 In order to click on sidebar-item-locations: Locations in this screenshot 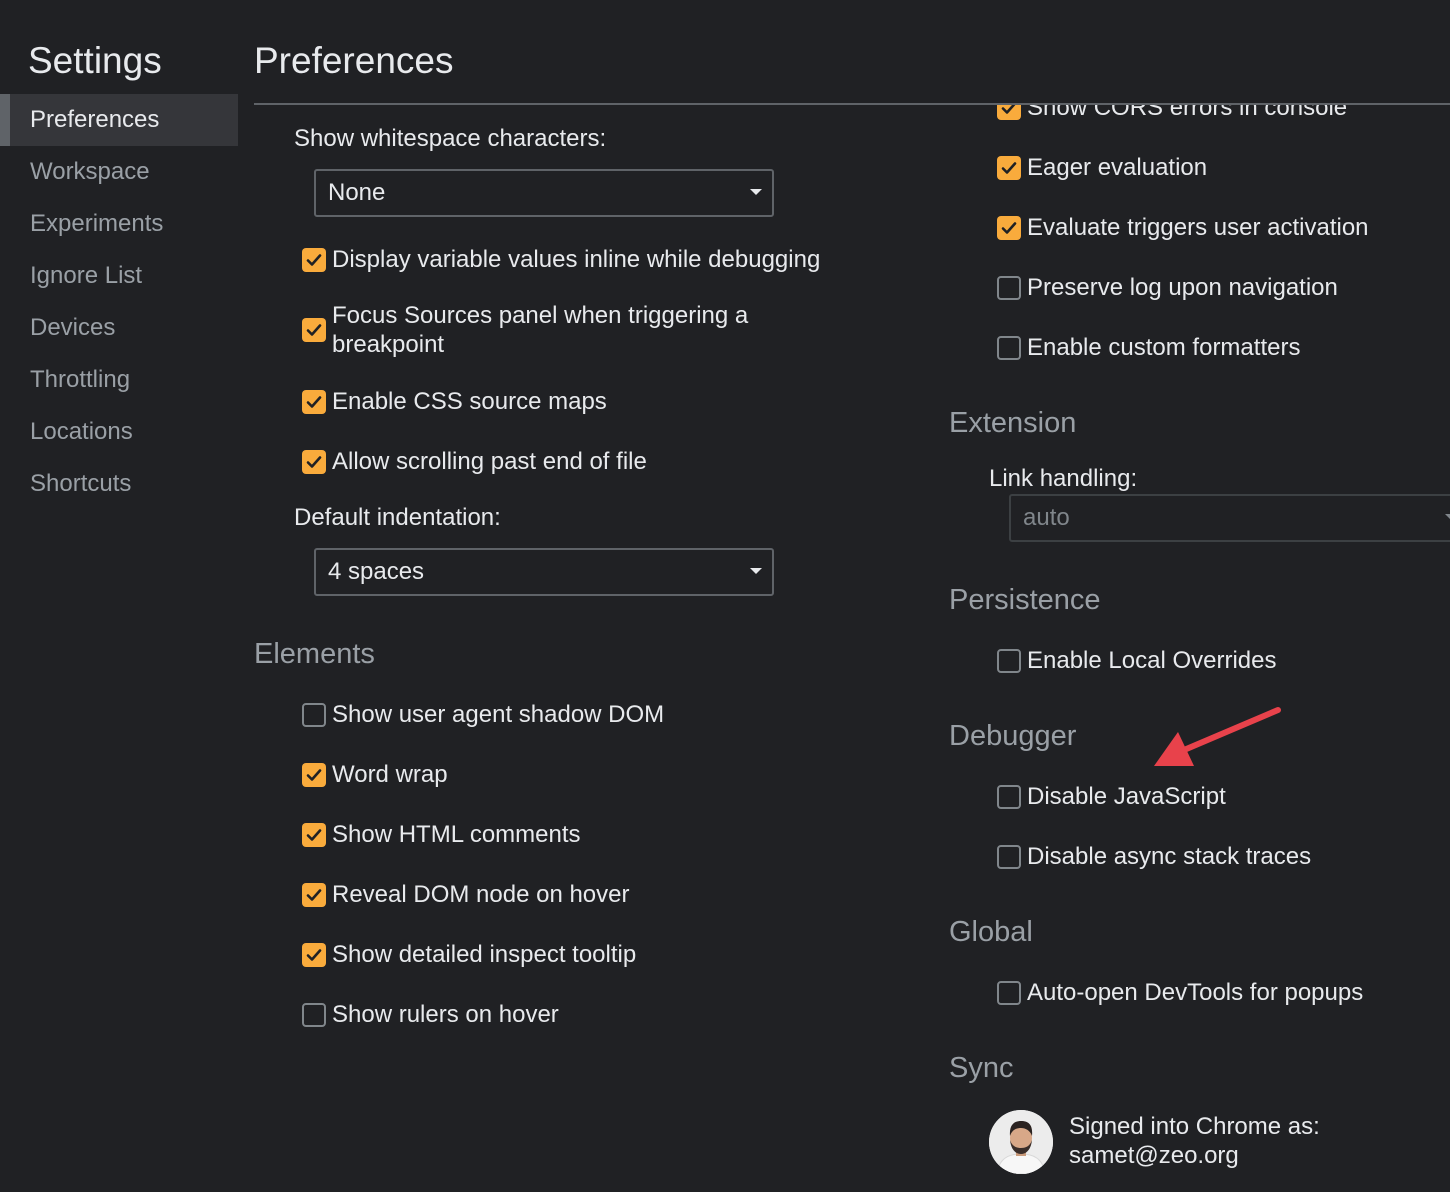, I will do `click(119, 432)`.